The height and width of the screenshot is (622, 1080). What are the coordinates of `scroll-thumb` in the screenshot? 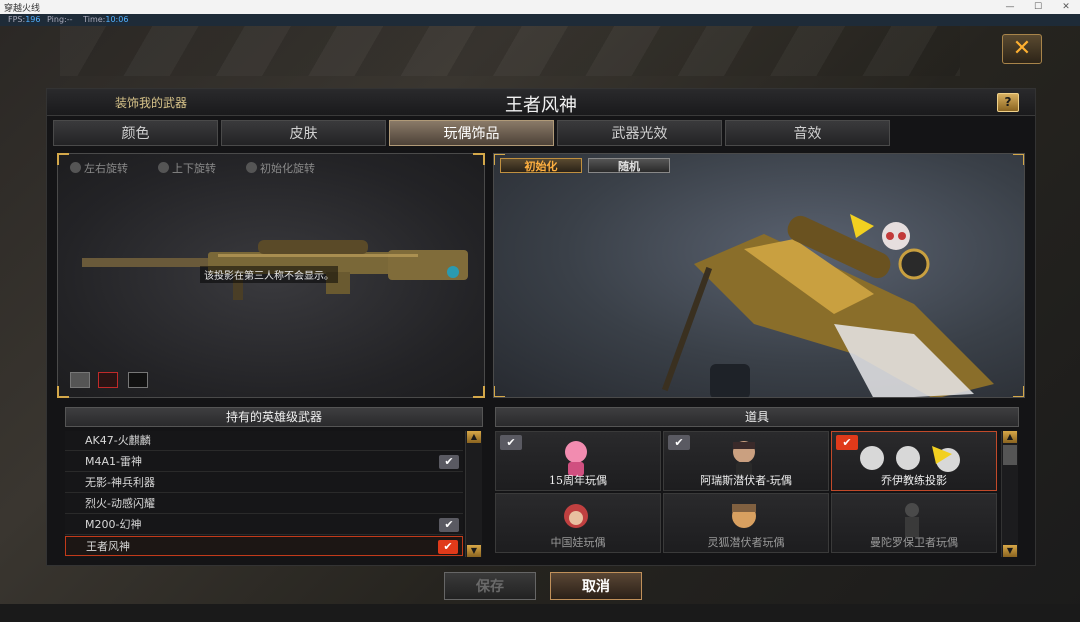 It's located at (1010, 455).